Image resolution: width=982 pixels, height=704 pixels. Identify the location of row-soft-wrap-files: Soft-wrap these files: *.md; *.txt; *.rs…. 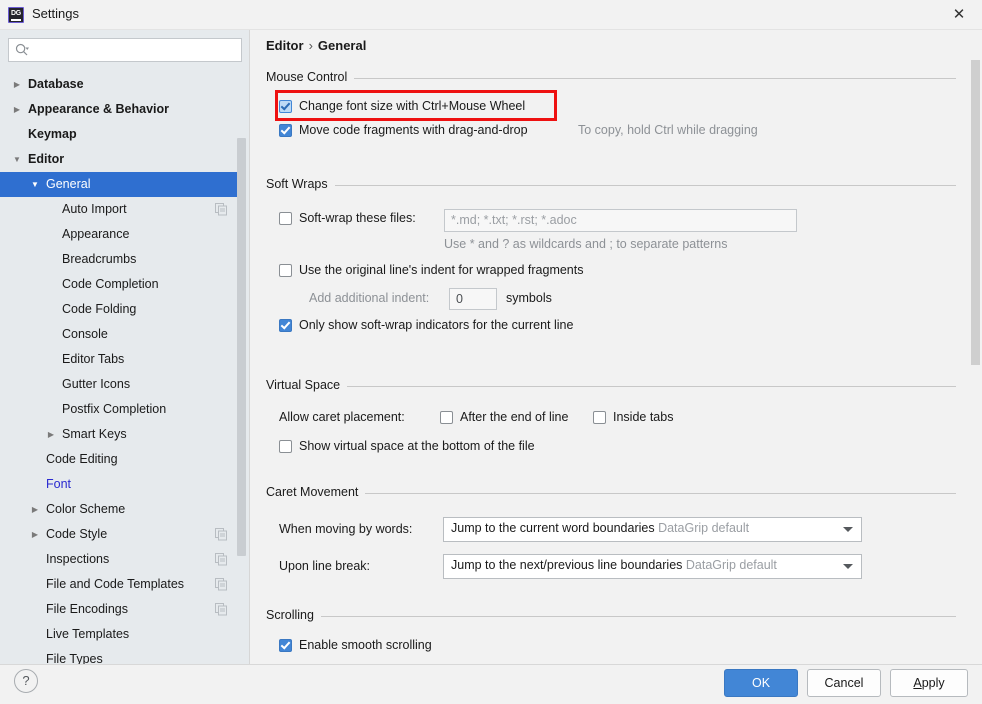
(616, 220).